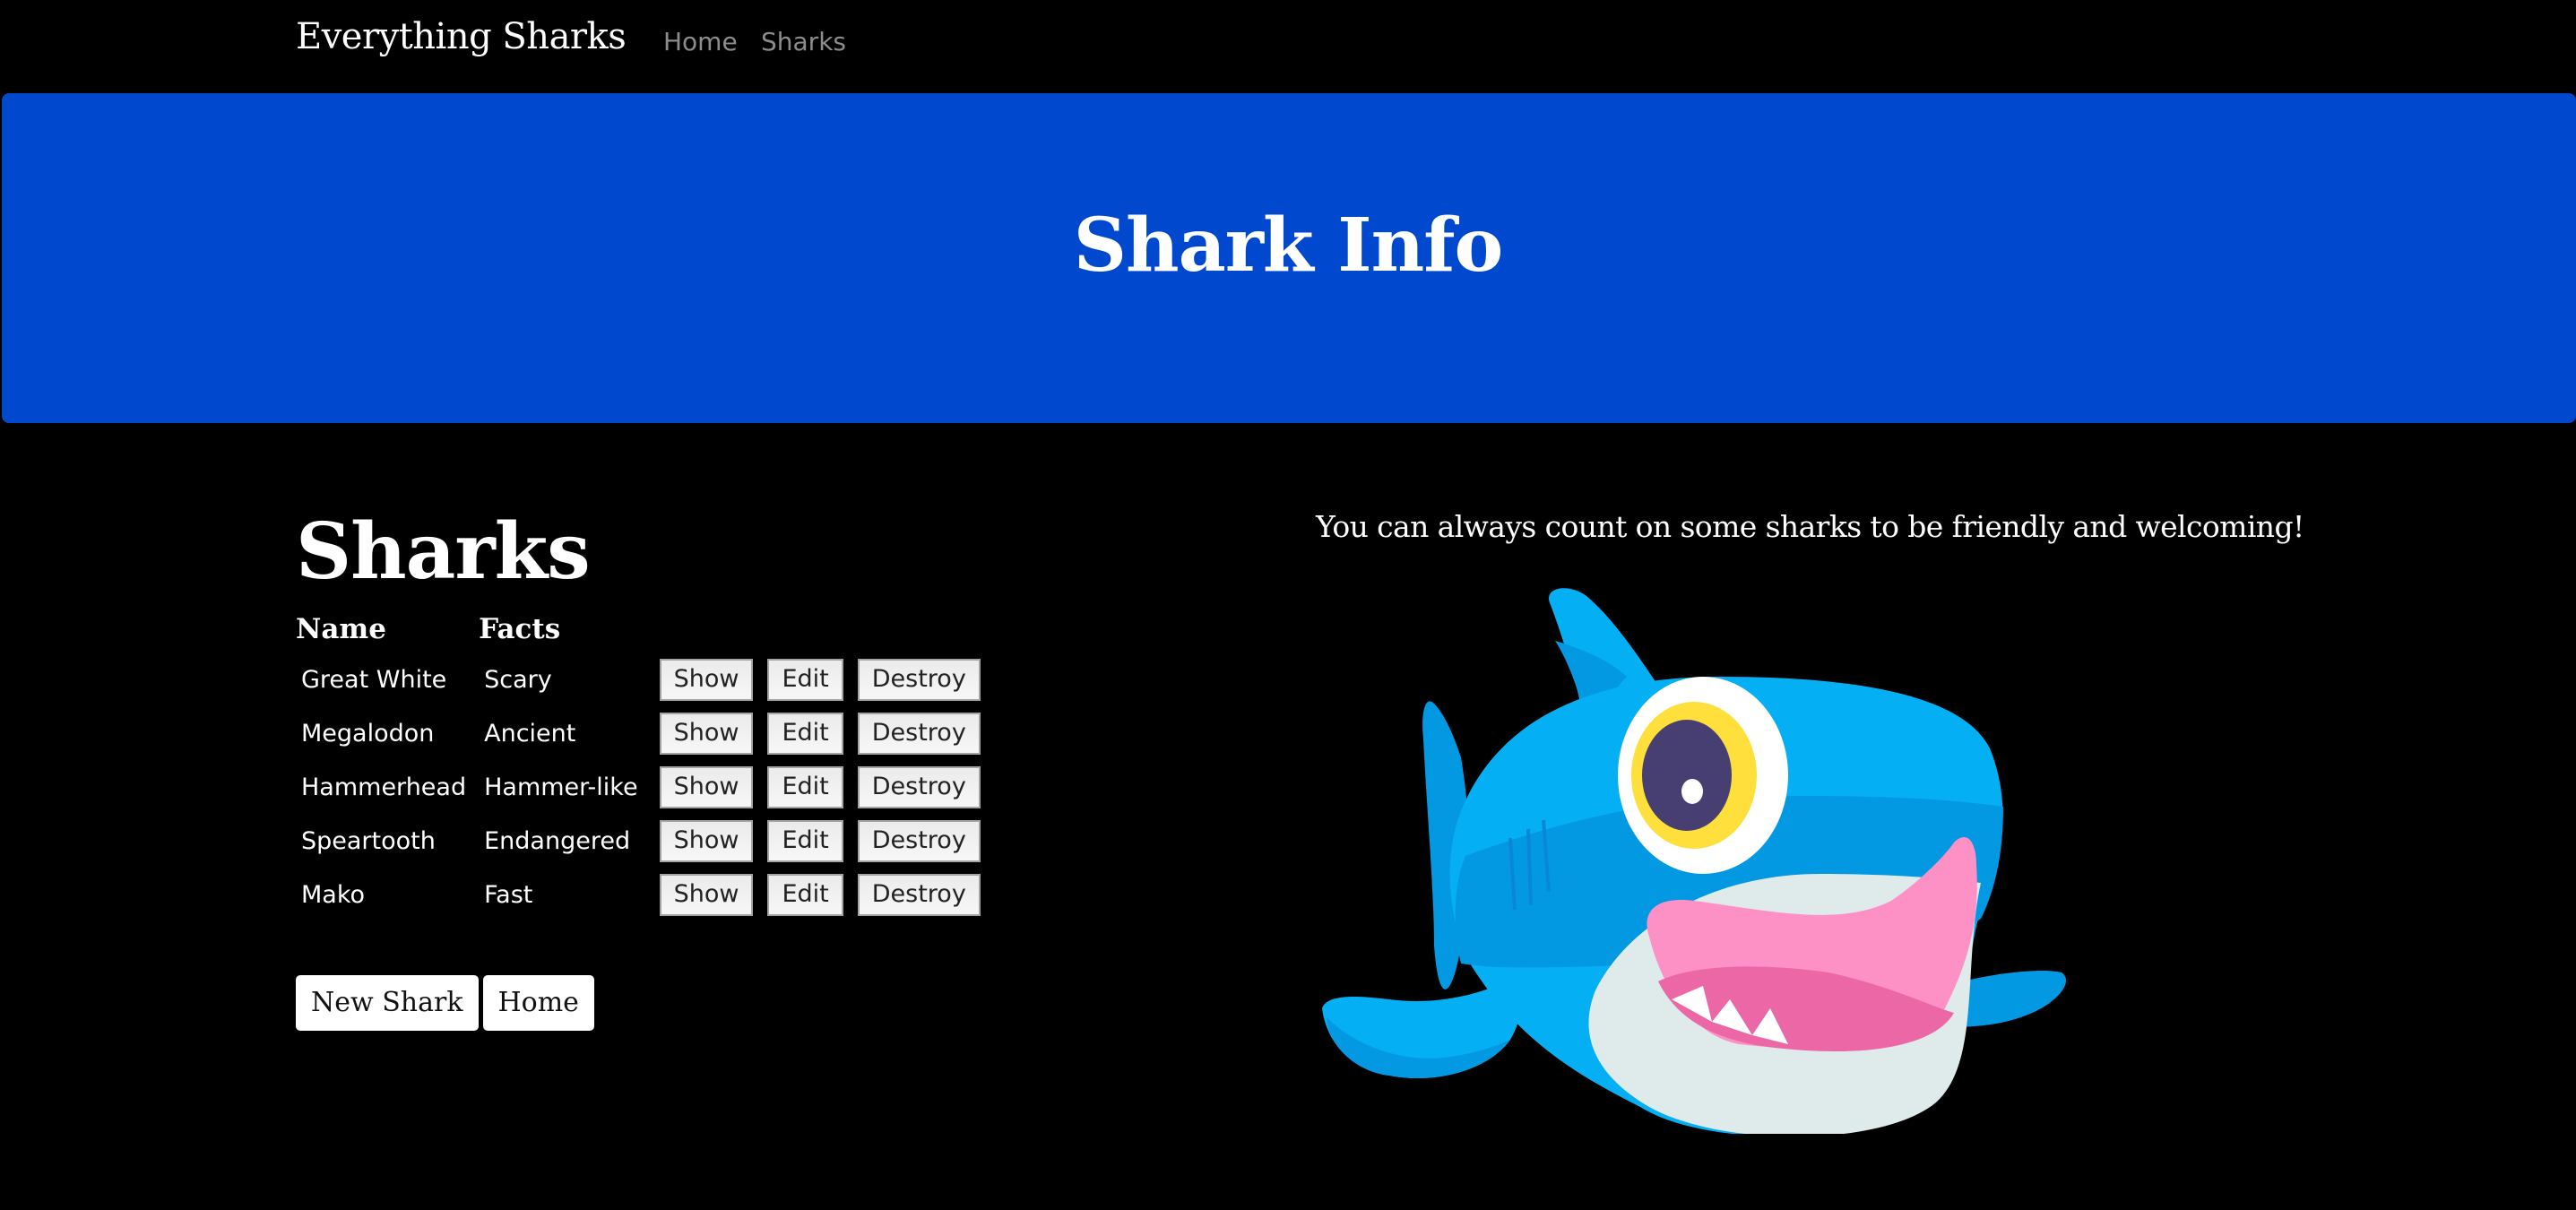 The image size is (2576, 1210). Describe the element at coordinates (538, 1003) in the screenshot. I see `home-button: Home` at that location.